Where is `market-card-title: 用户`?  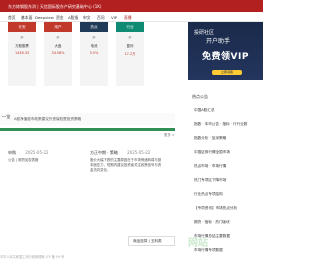
market-card-title: 用户 is located at coordinates (58, 27).